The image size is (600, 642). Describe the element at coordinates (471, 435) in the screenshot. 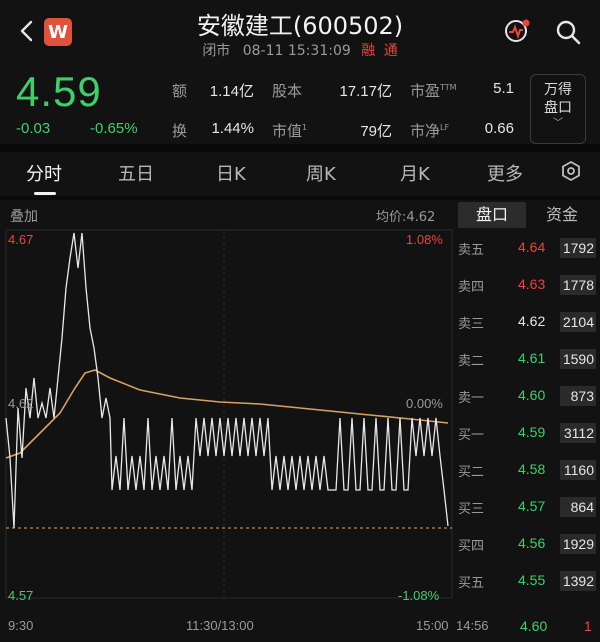

I see `orderbook-level: 买一` at that location.